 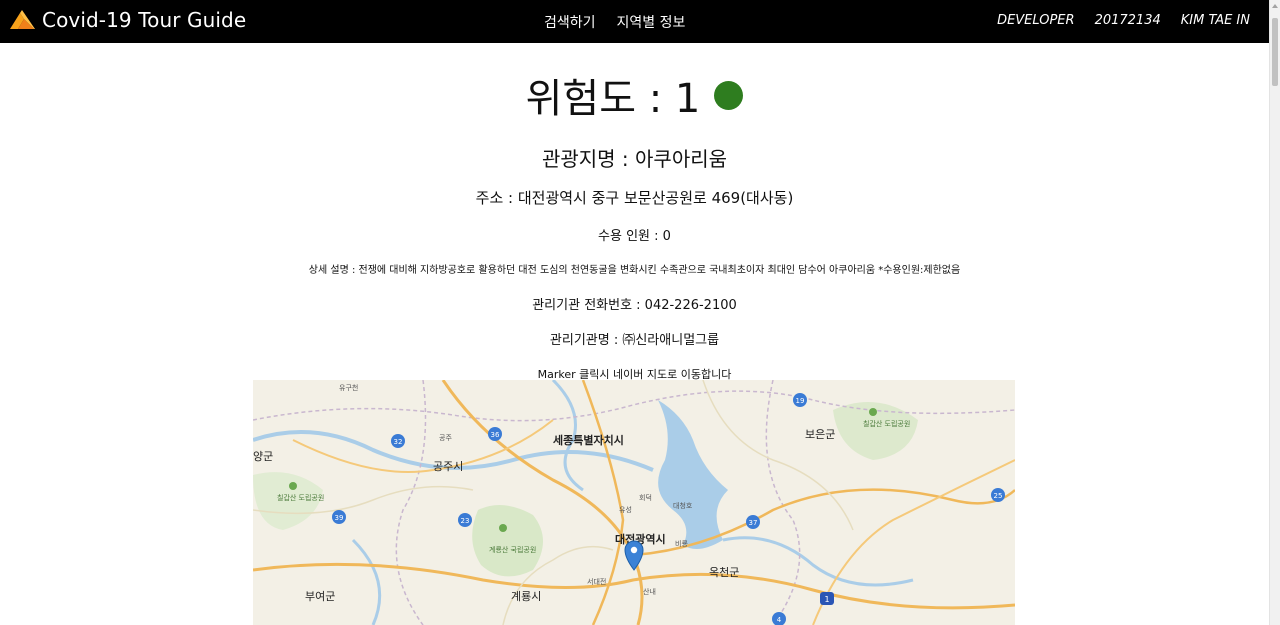 I want to click on spot-phone: 관리기관 전화번호 : 042-226-2100, so click(x=634, y=305).